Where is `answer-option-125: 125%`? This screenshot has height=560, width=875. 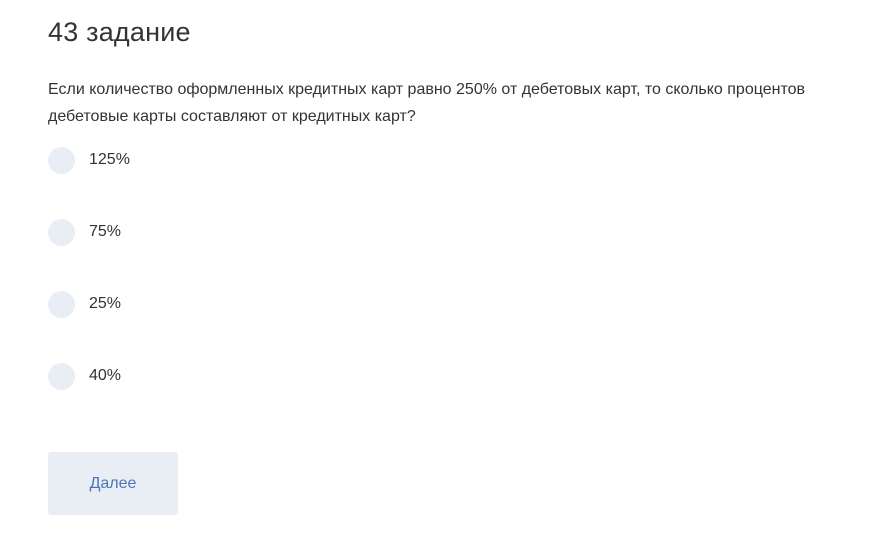 answer-option-125: 125% is located at coordinates (89, 160).